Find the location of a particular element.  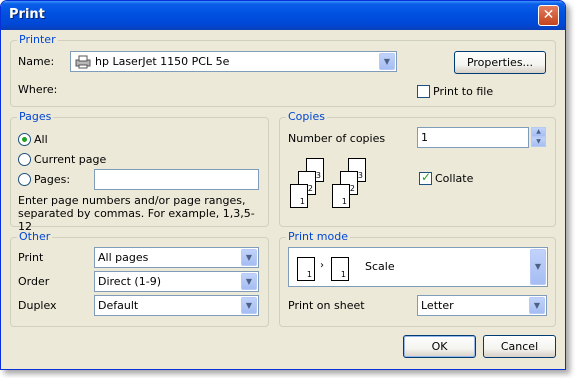

pages-current-label: Current page is located at coordinates (70, 159).